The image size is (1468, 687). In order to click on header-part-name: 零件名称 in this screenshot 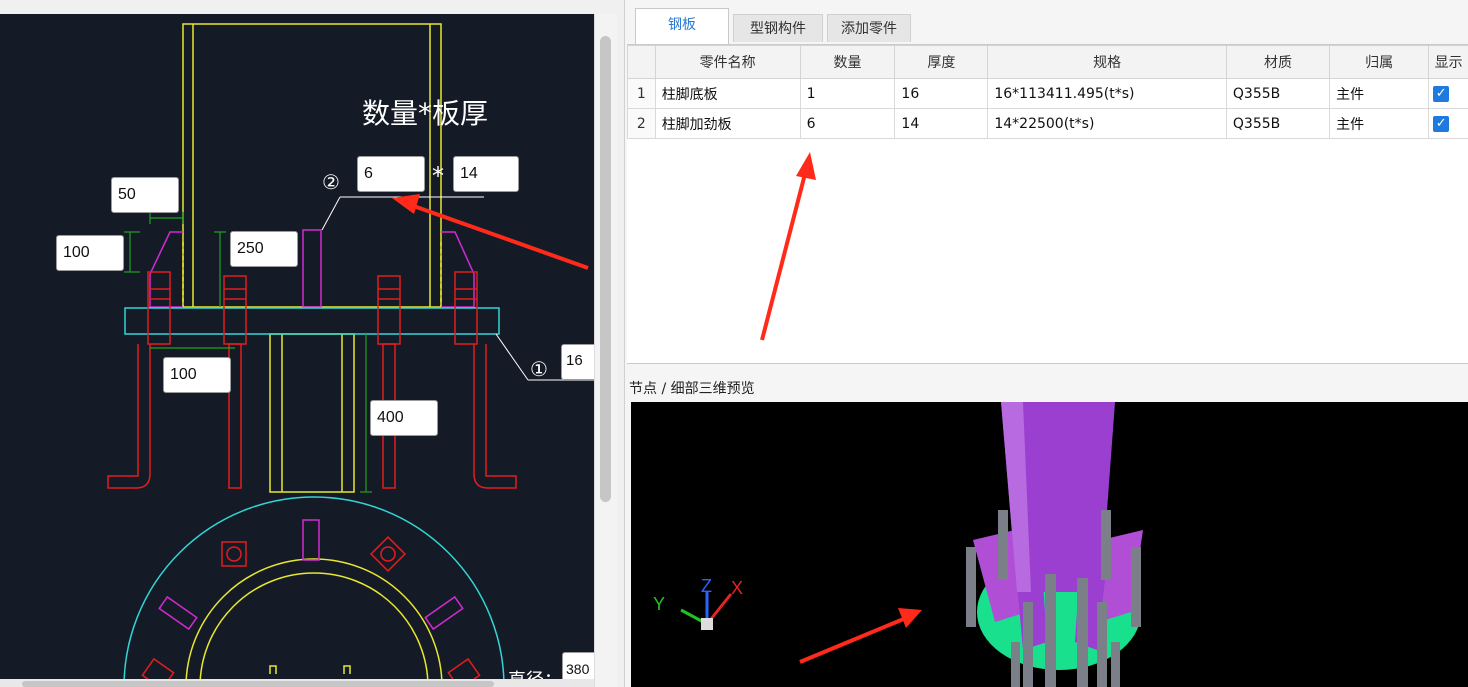, I will do `click(727, 62)`.